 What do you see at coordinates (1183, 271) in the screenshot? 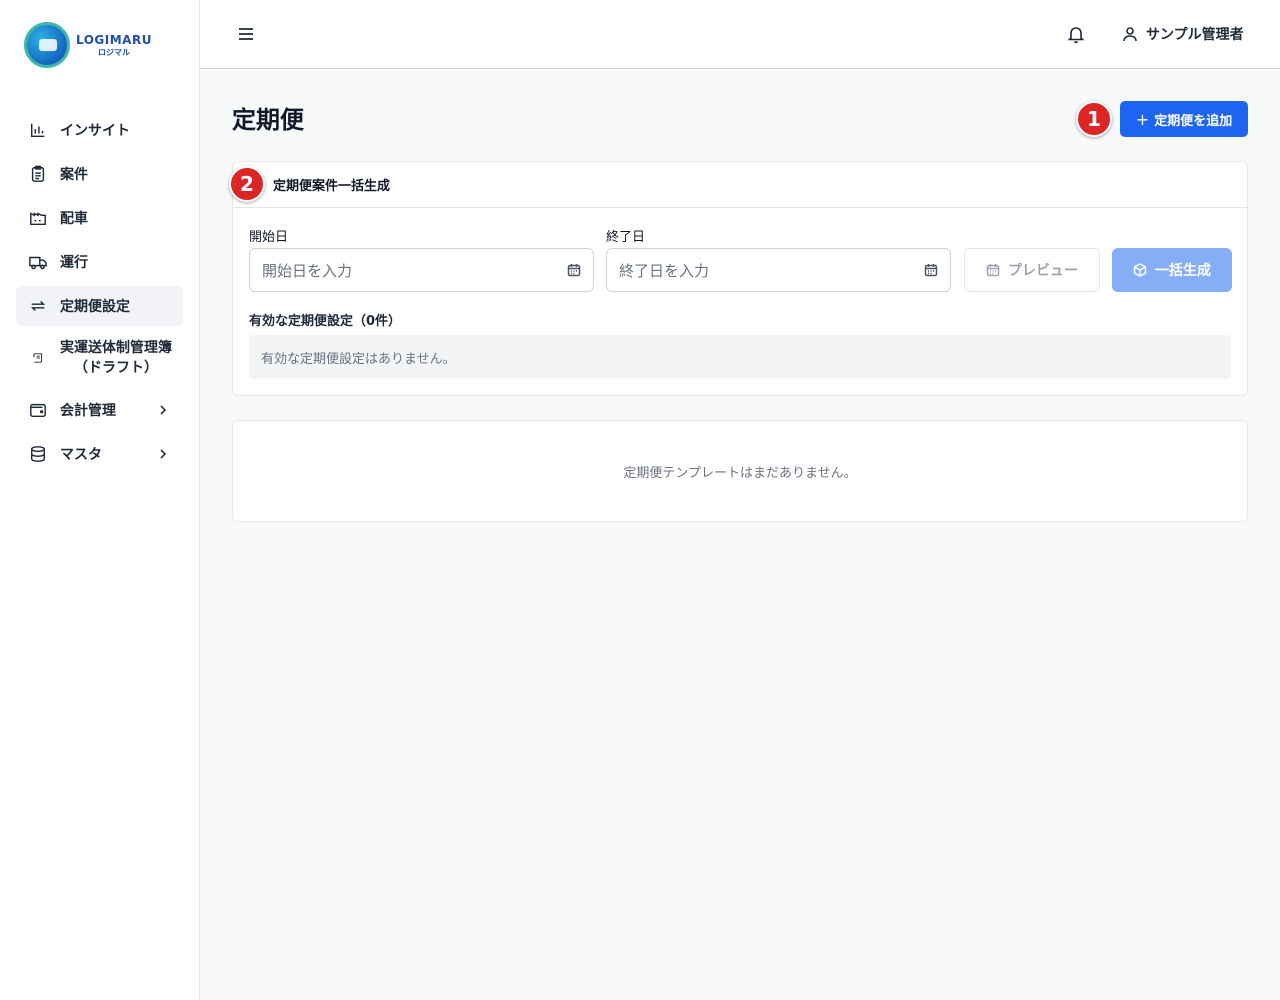
I see `bulk-generate-label: 一括生成` at bounding box center [1183, 271].